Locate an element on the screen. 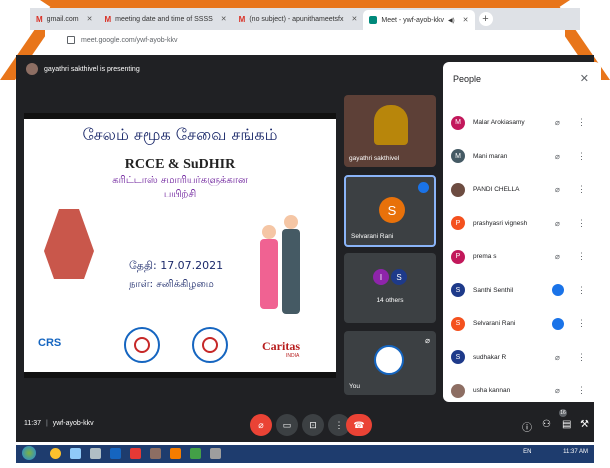  close-icon: ✕ is located at coordinates (584, 78).